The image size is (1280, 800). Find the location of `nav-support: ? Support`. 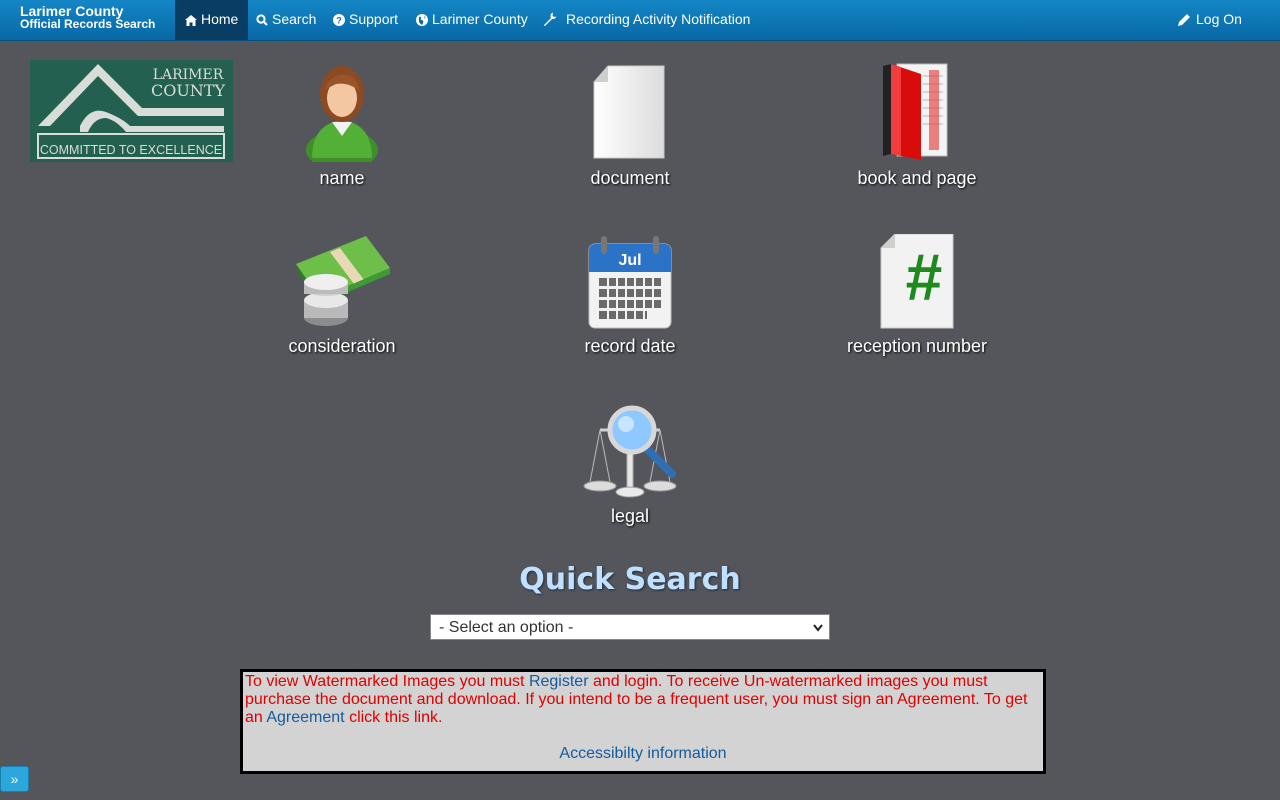

nav-support: ? Support is located at coordinates (365, 20).